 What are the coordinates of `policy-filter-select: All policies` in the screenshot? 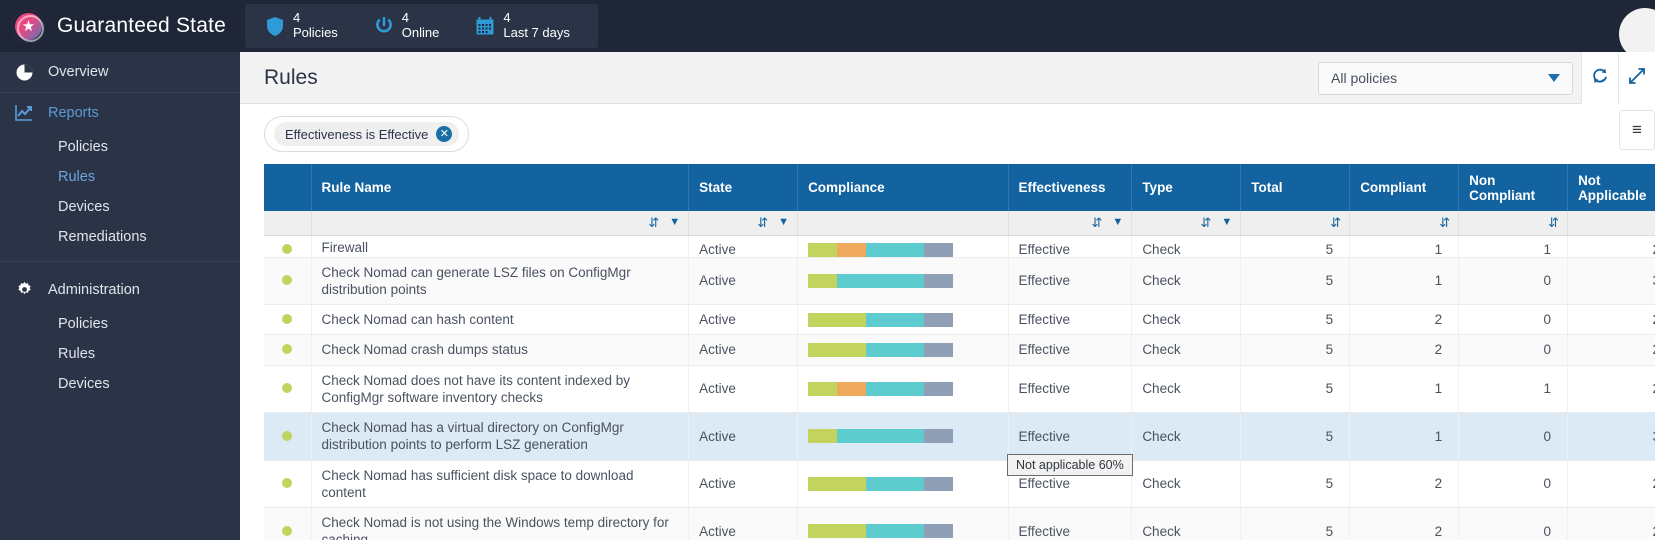 It's located at (1445, 78).